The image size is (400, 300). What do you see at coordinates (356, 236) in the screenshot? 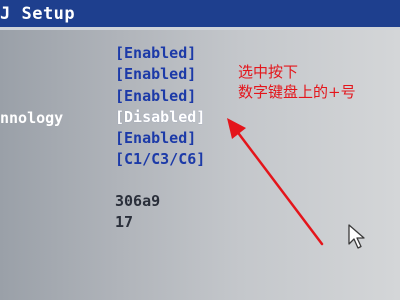
I see `mouse-pointer-icon` at bounding box center [356, 236].